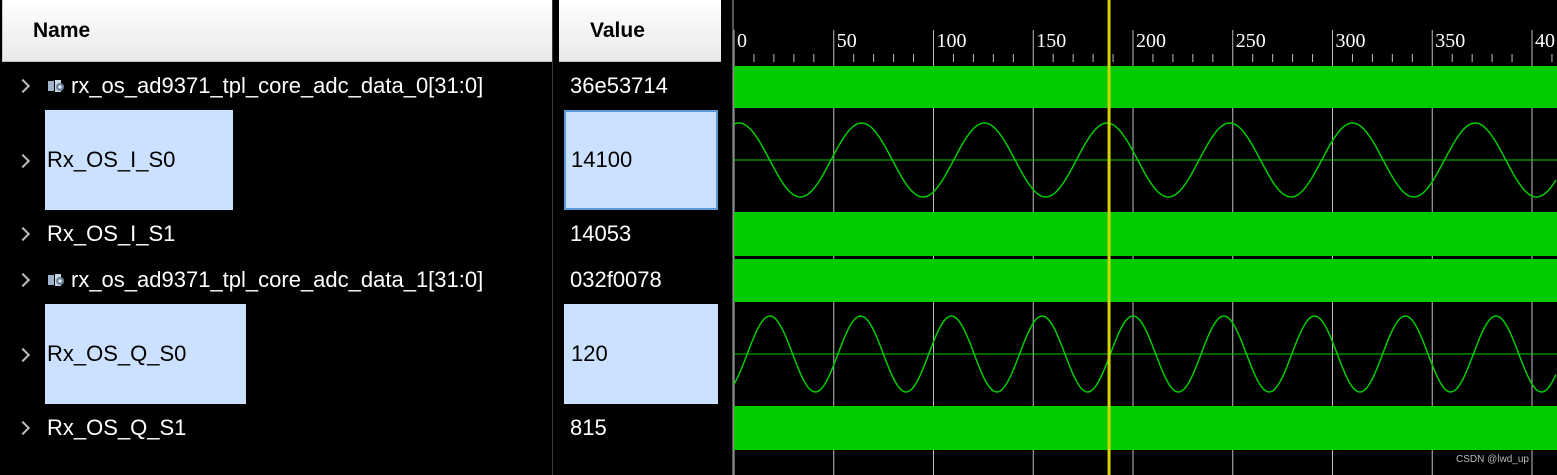 The image size is (1557, 475). I want to click on value-row: 14100, so click(640, 160).